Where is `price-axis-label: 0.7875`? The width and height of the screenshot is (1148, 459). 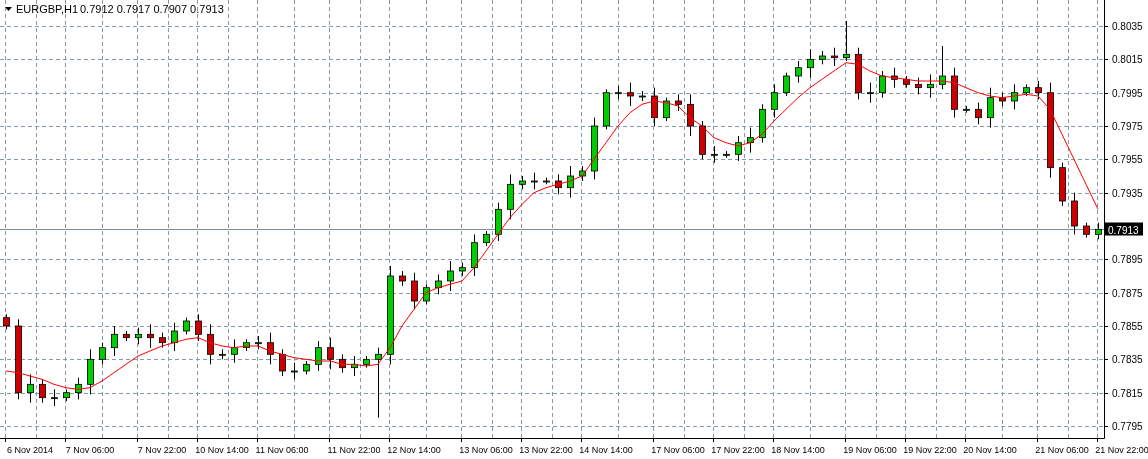 price-axis-label: 0.7875 is located at coordinates (1127, 293).